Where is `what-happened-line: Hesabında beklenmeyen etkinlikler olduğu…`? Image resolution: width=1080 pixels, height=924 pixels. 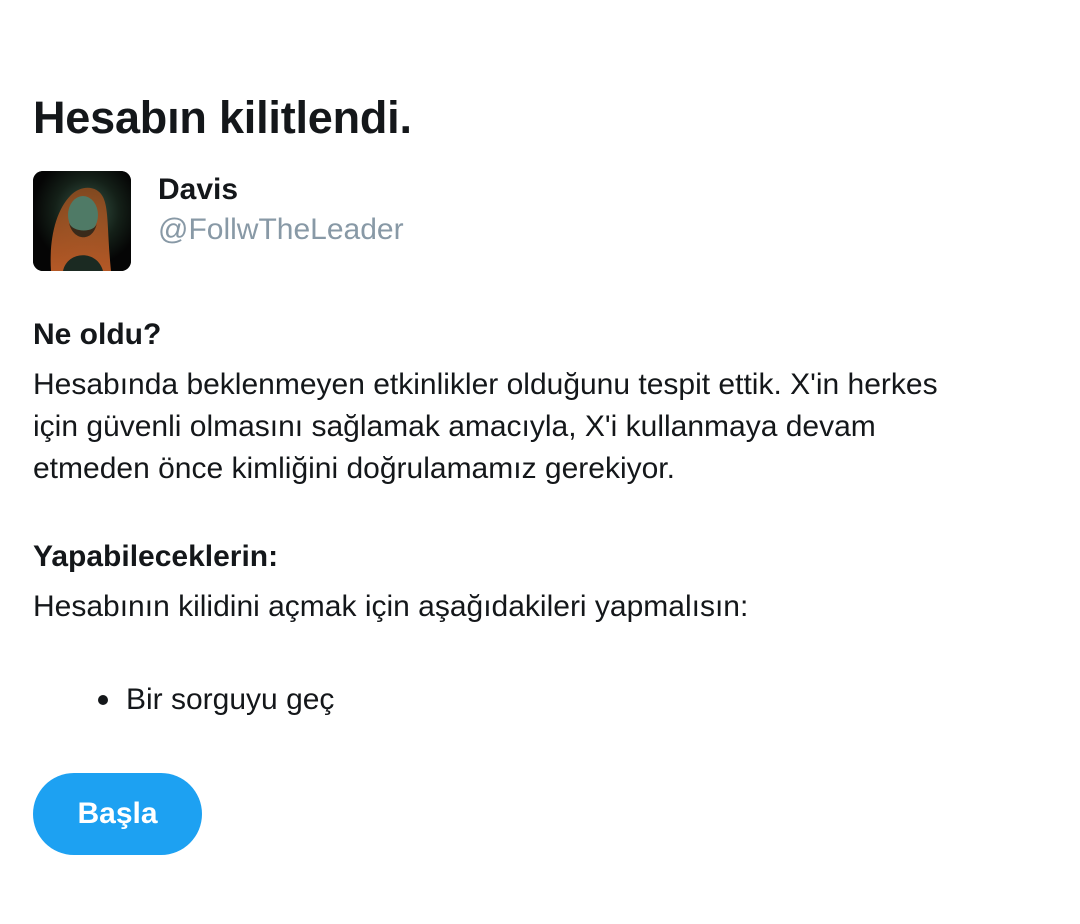 what-happened-line: Hesabında beklenmeyen etkinlikler olduğu… is located at coordinates (485, 384).